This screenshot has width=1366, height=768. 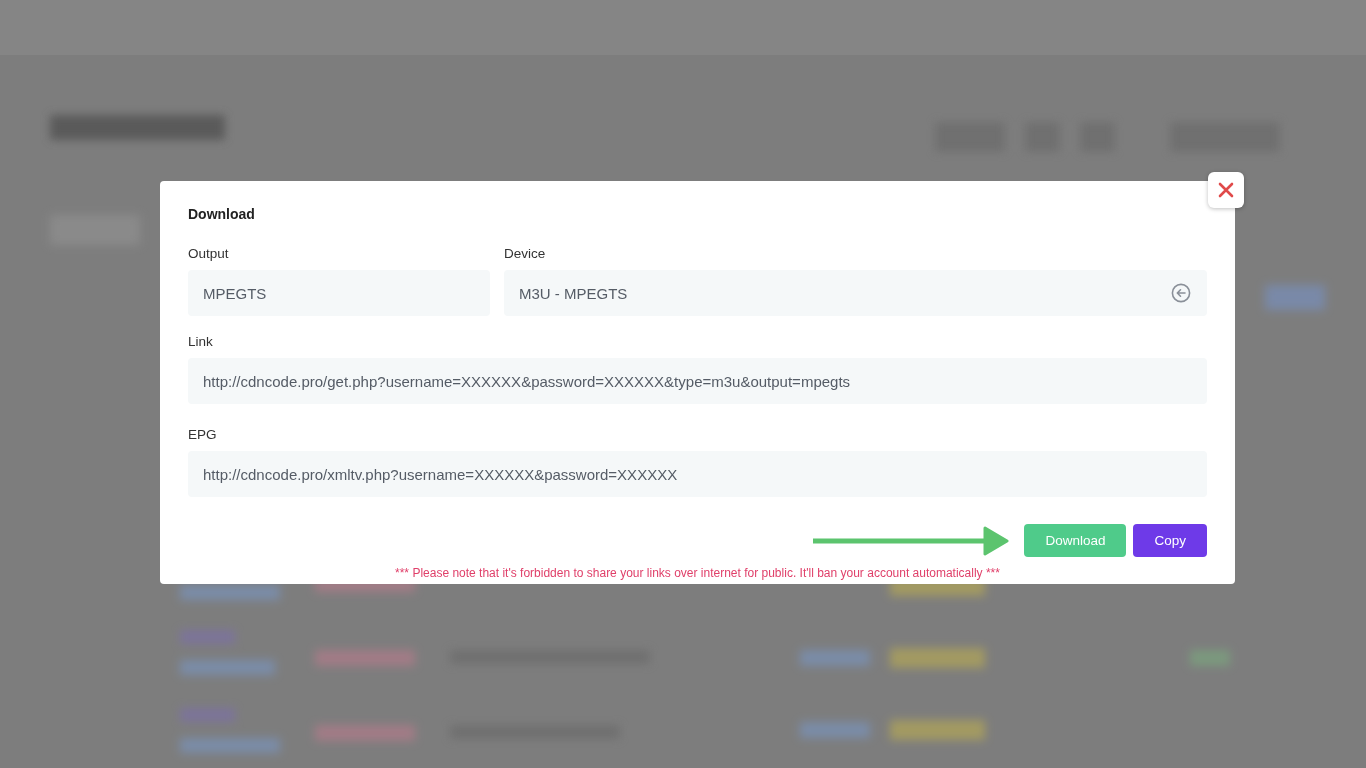 I want to click on epg-field: http://cdncode.pro/xmltv.php?username=XXXXXX&password=XXXXXX, so click(x=697, y=474).